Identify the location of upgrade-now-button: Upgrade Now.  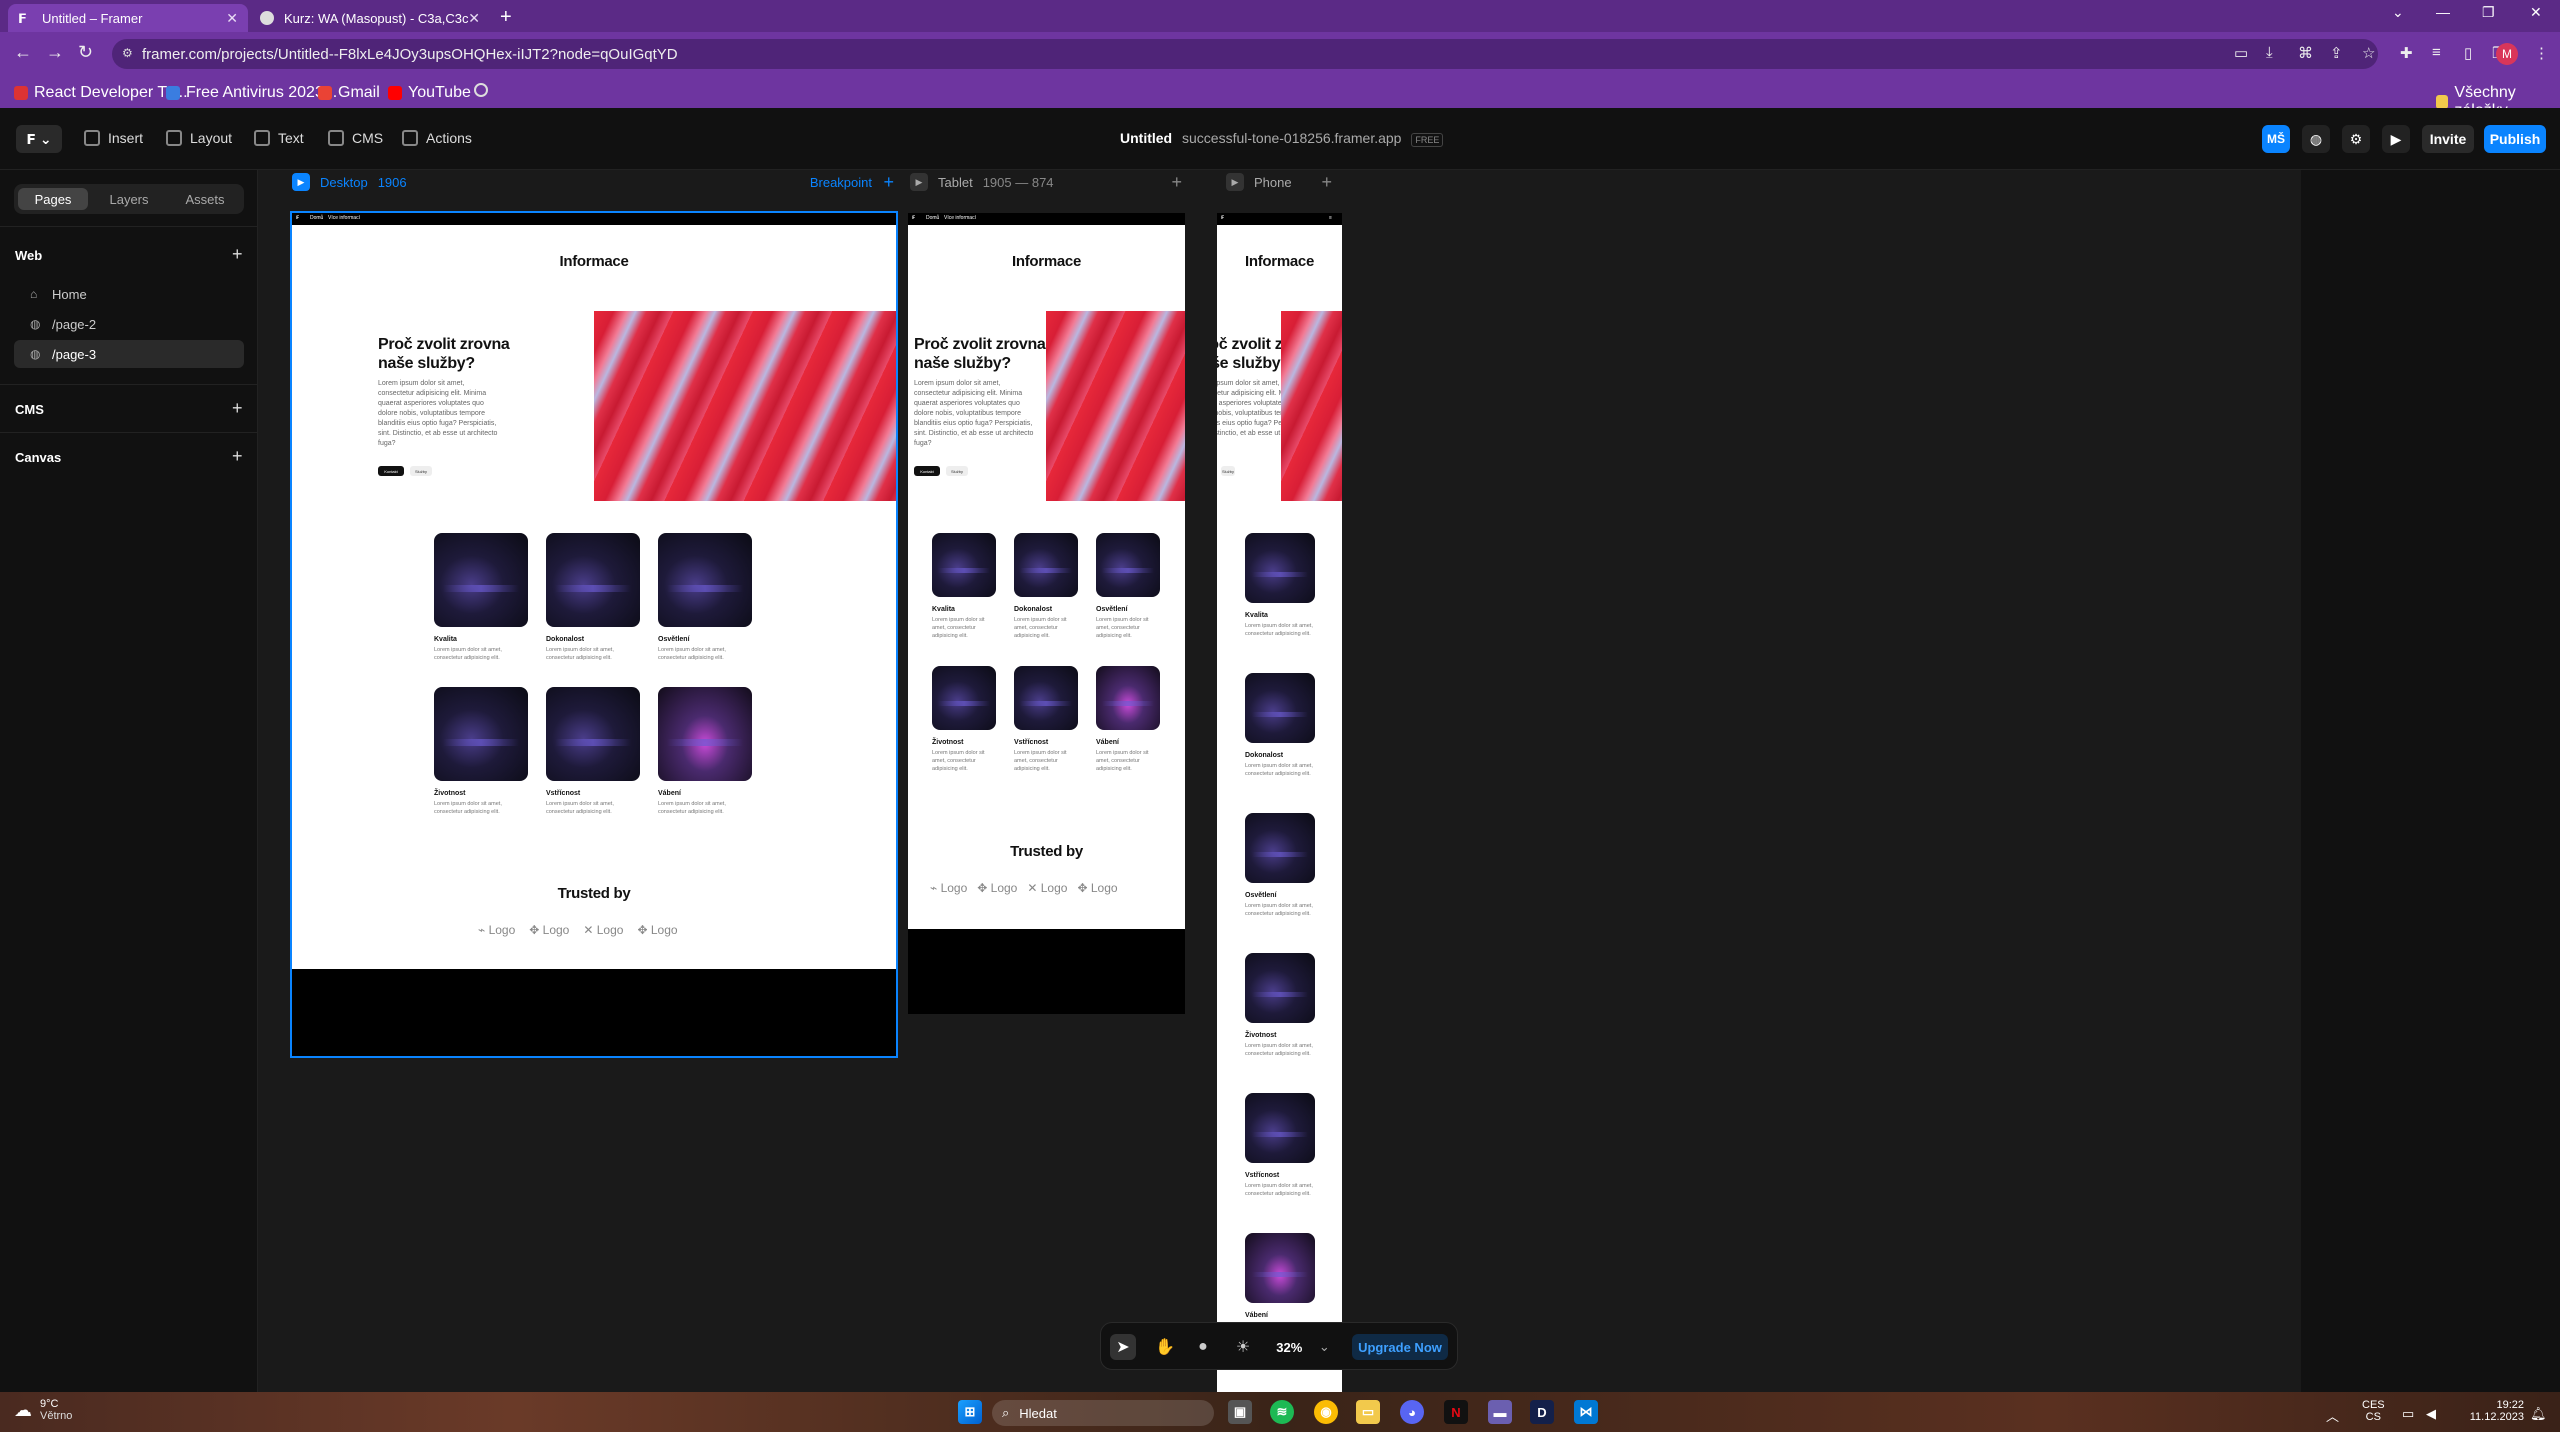
(1400, 1347).